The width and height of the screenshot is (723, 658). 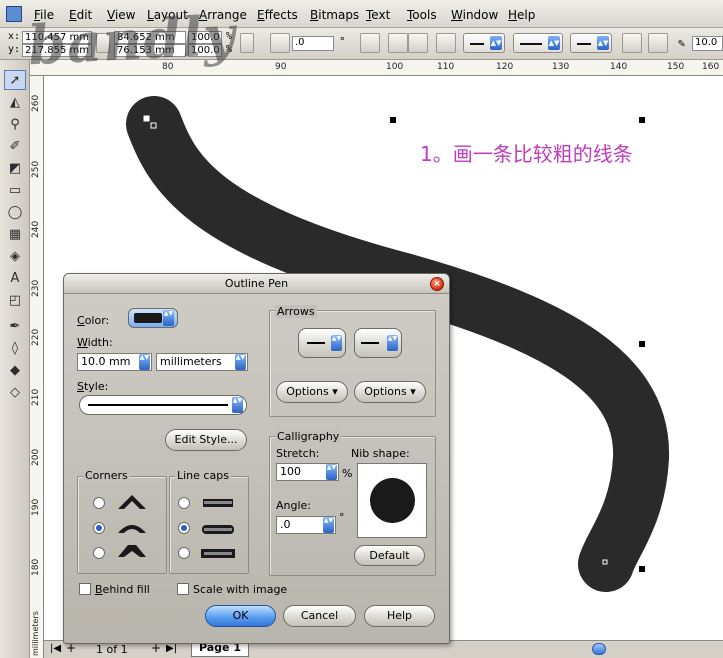 I want to click on nib-shape-preview, so click(x=392, y=500).